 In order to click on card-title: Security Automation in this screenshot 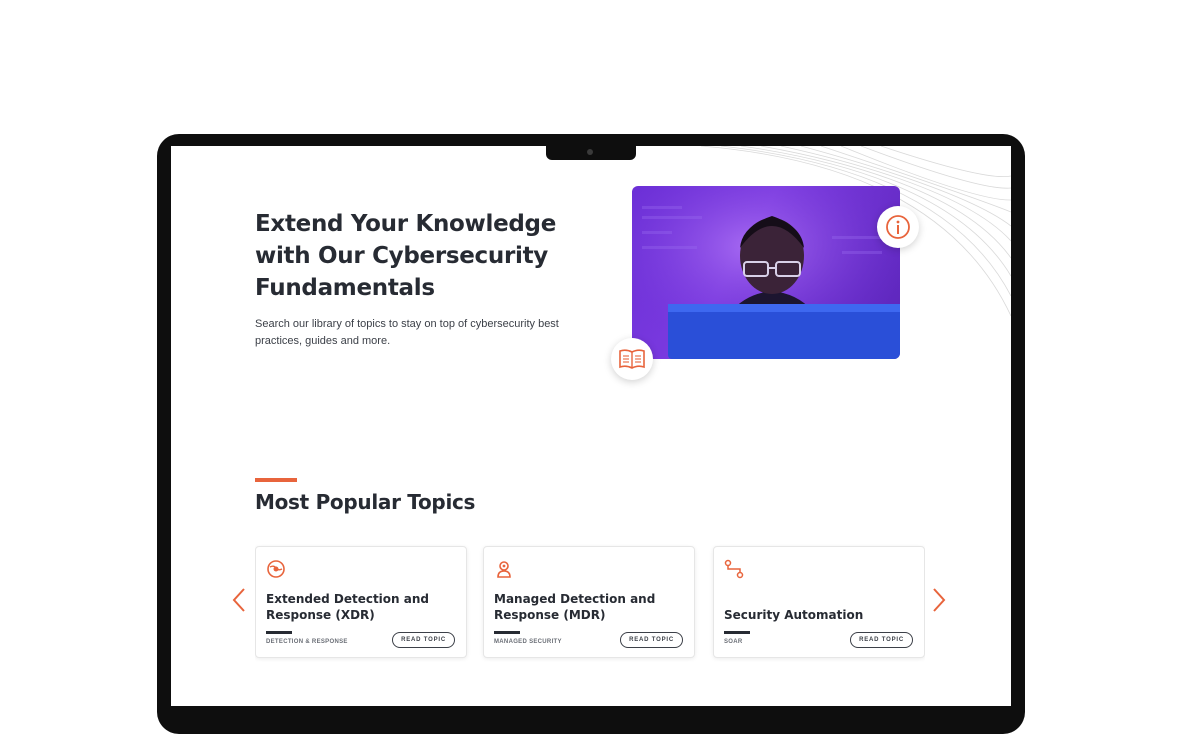, I will do `click(794, 615)`.